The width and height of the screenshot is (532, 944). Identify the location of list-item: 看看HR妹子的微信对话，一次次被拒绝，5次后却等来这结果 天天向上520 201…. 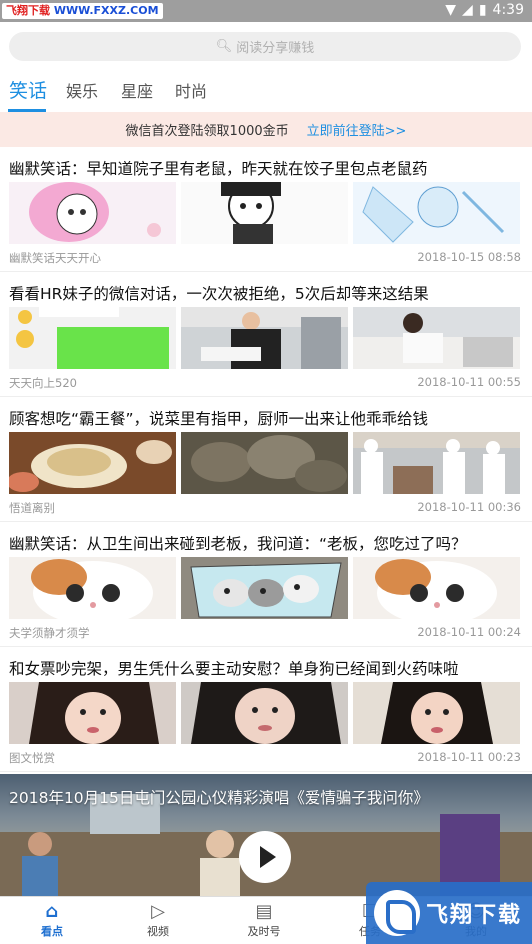
(266, 334).